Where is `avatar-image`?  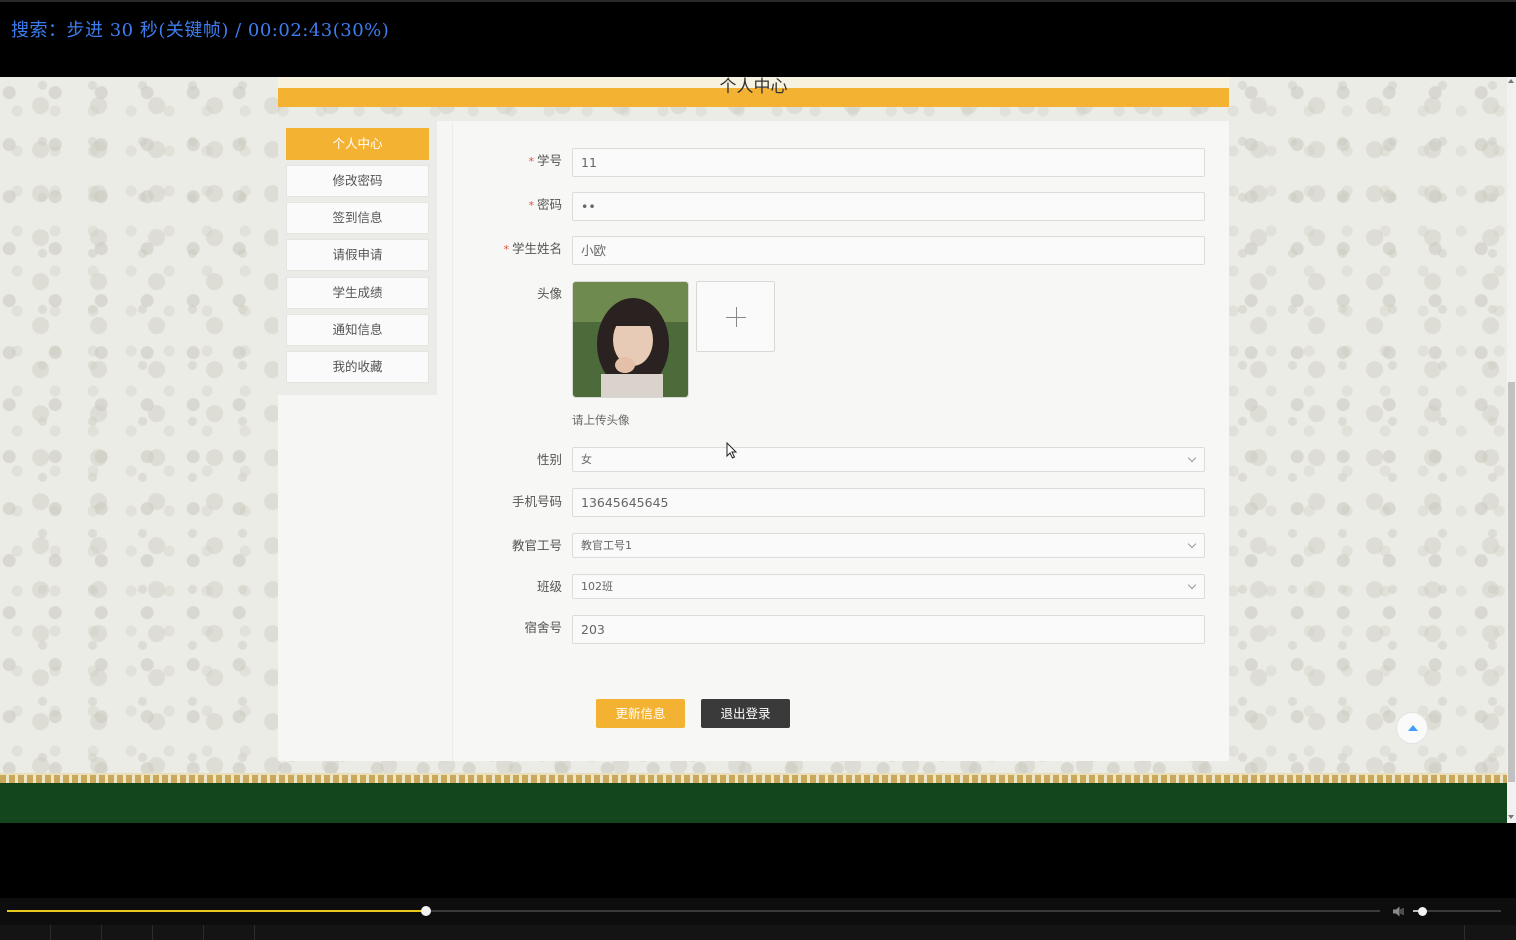
avatar-image is located at coordinates (630, 339).